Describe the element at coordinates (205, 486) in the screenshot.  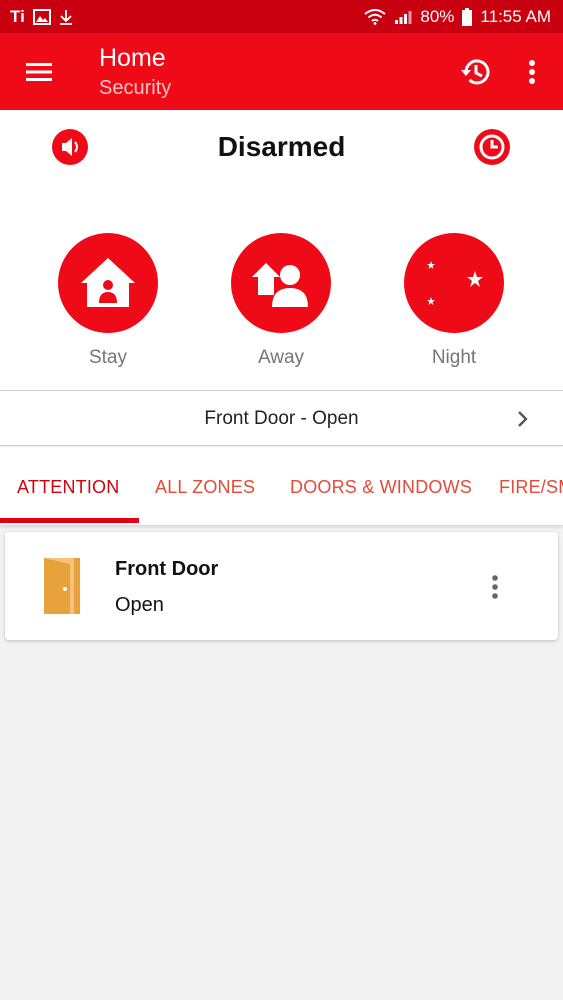
I see `tab-all-zones: ALL ZONES` at that location.